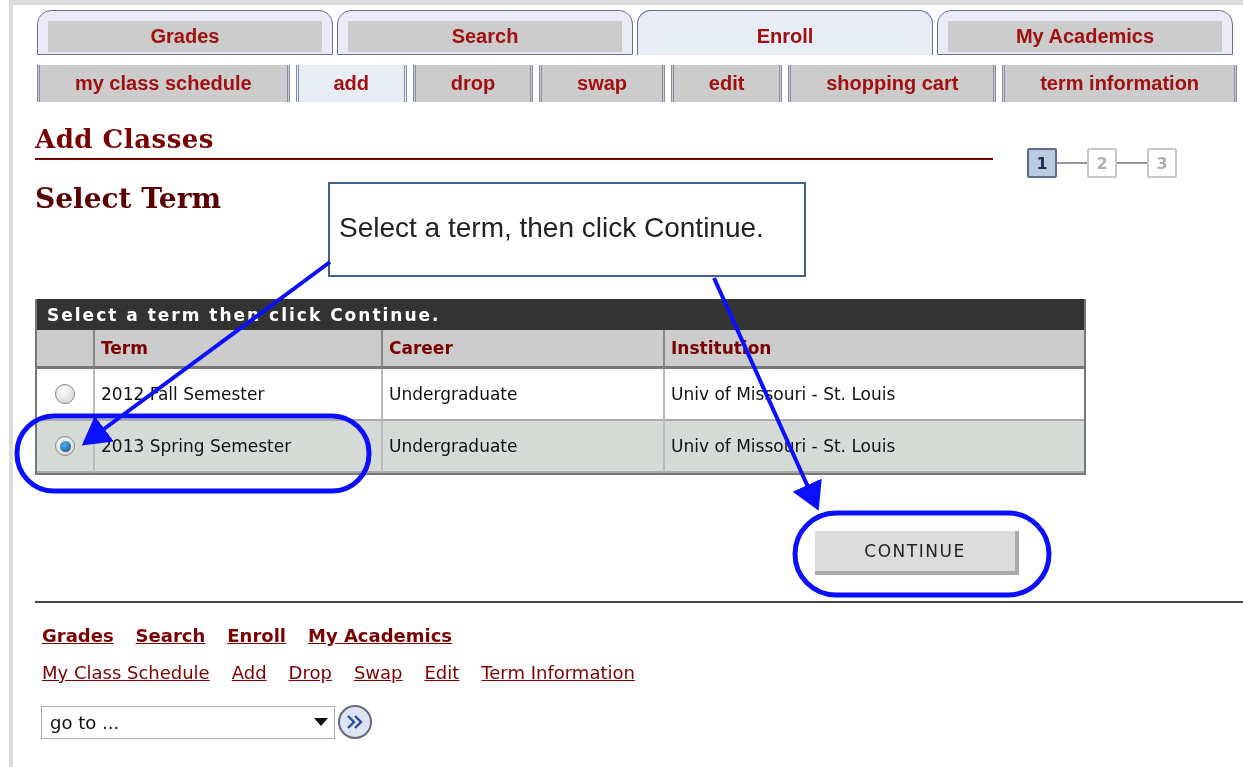  I want to click on sub-tab: swap, so click(602, 83).